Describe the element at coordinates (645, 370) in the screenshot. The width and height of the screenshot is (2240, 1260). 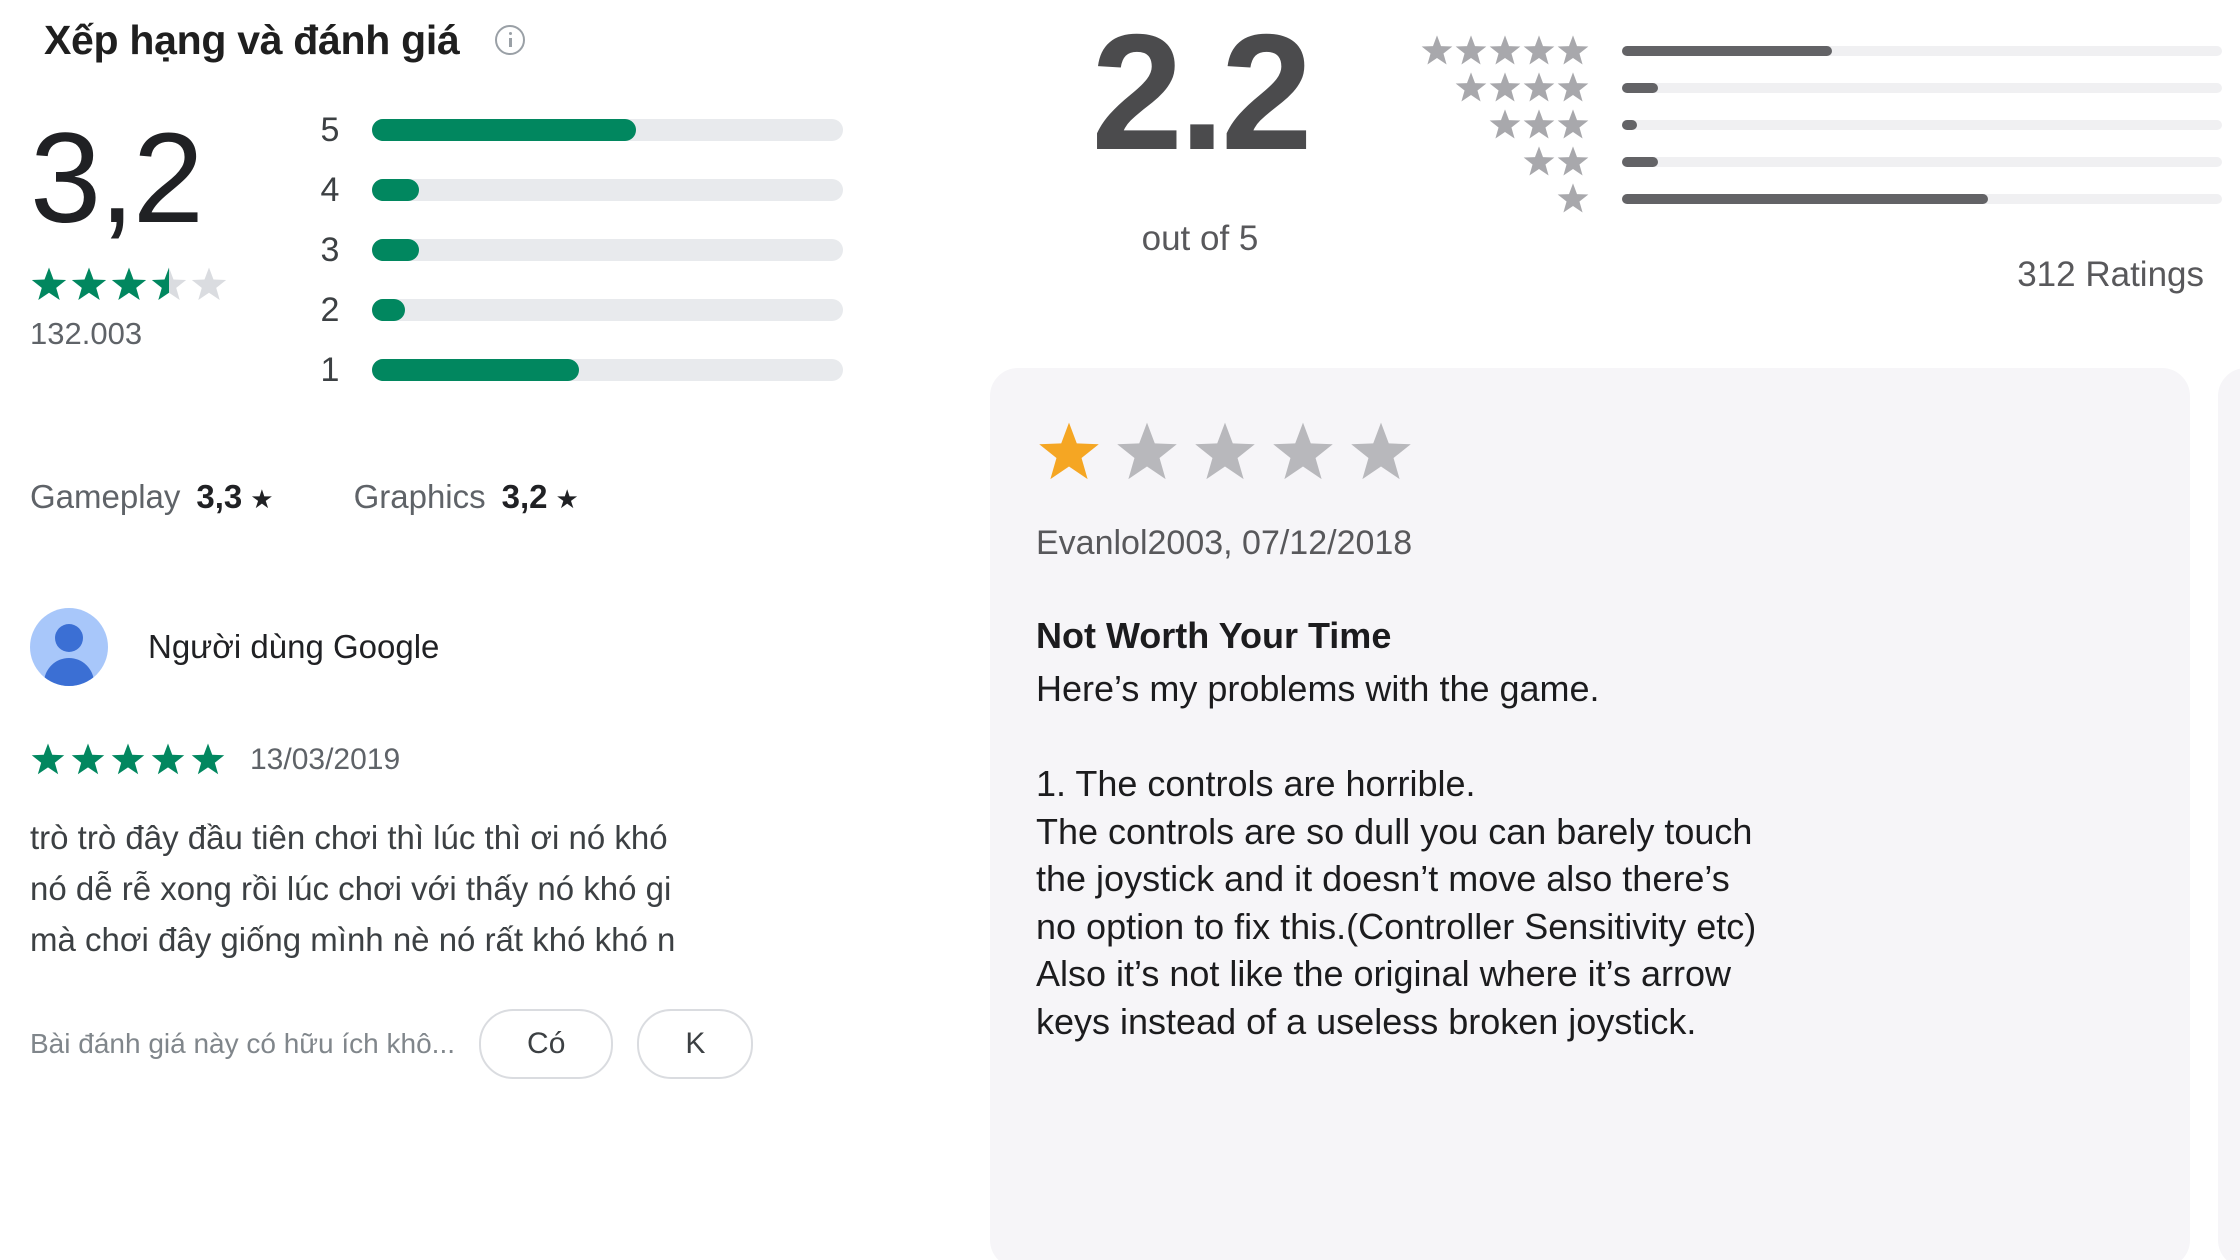
I see `histogram-row: 1` at that location.